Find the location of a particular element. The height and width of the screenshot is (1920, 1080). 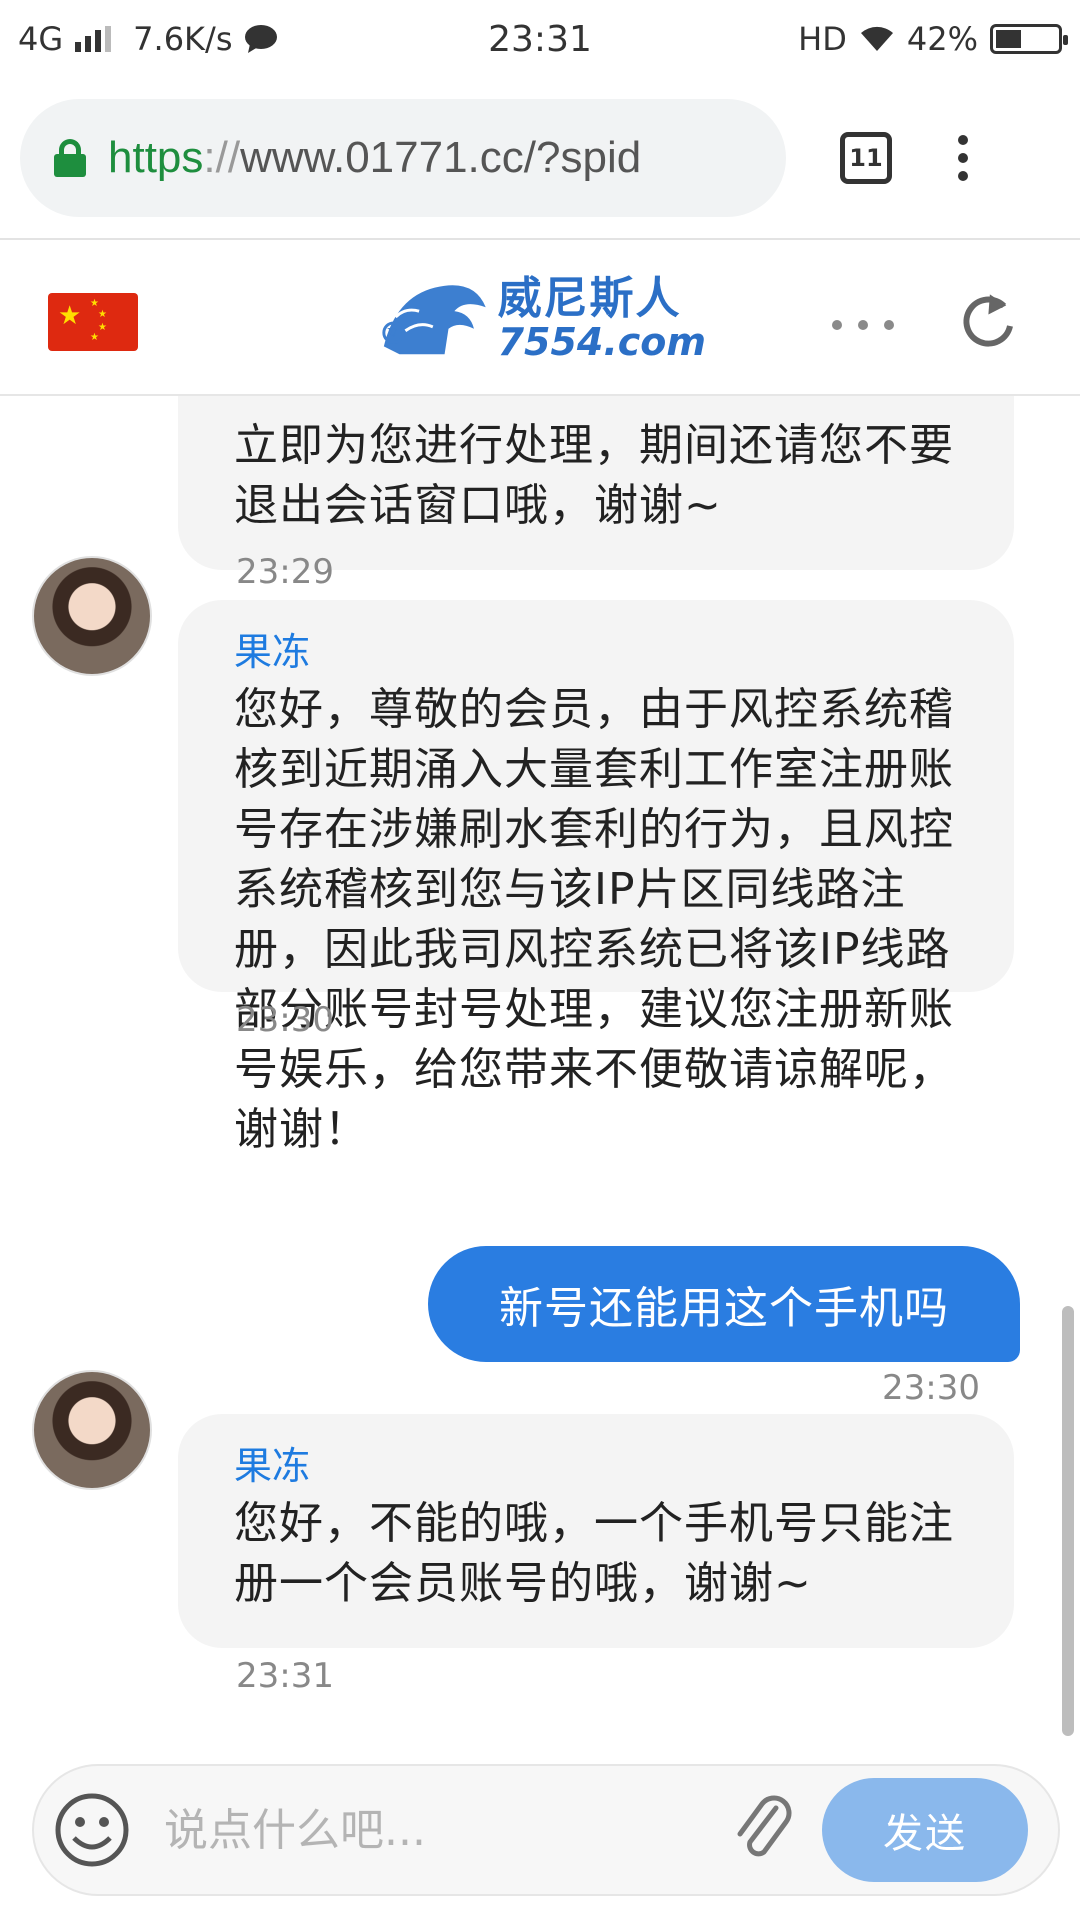

wifi-icon is located at coordinates (876, 38).